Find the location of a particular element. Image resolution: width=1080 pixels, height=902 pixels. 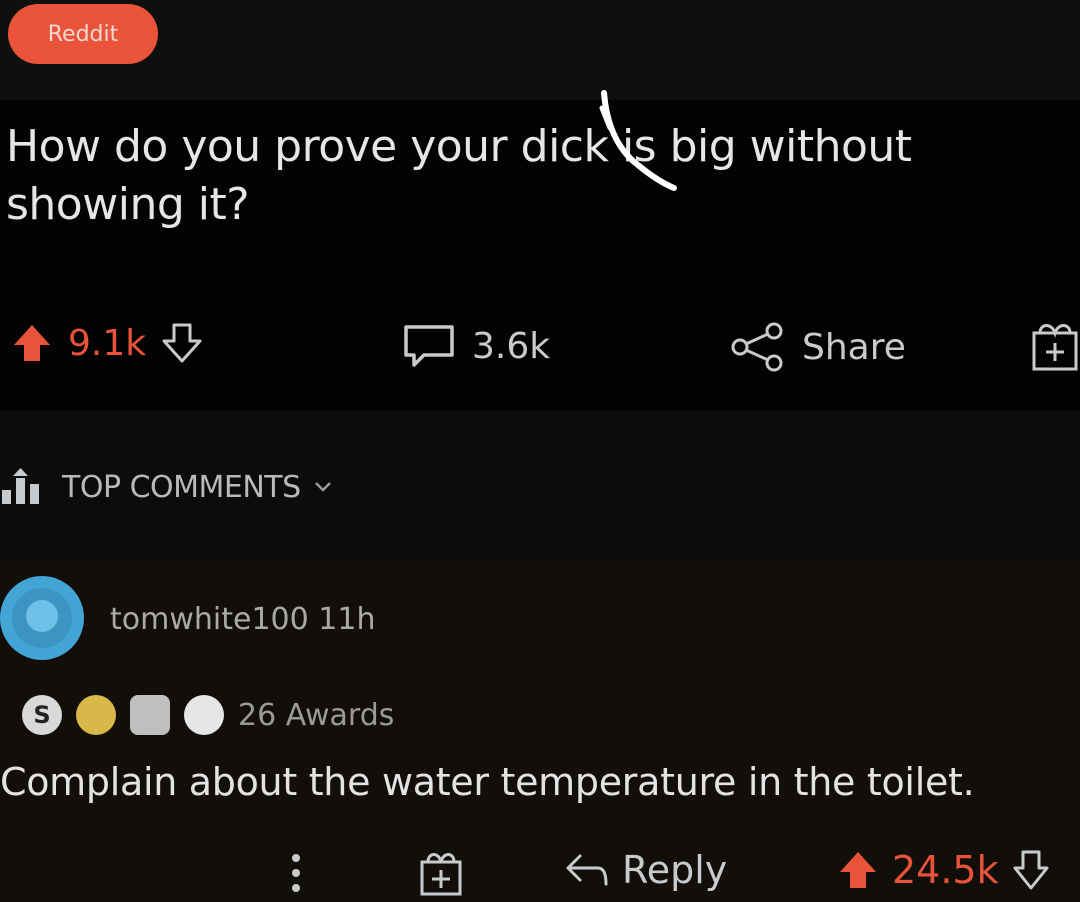

comment-score: 24.5k is located at coordinates (945, 870).